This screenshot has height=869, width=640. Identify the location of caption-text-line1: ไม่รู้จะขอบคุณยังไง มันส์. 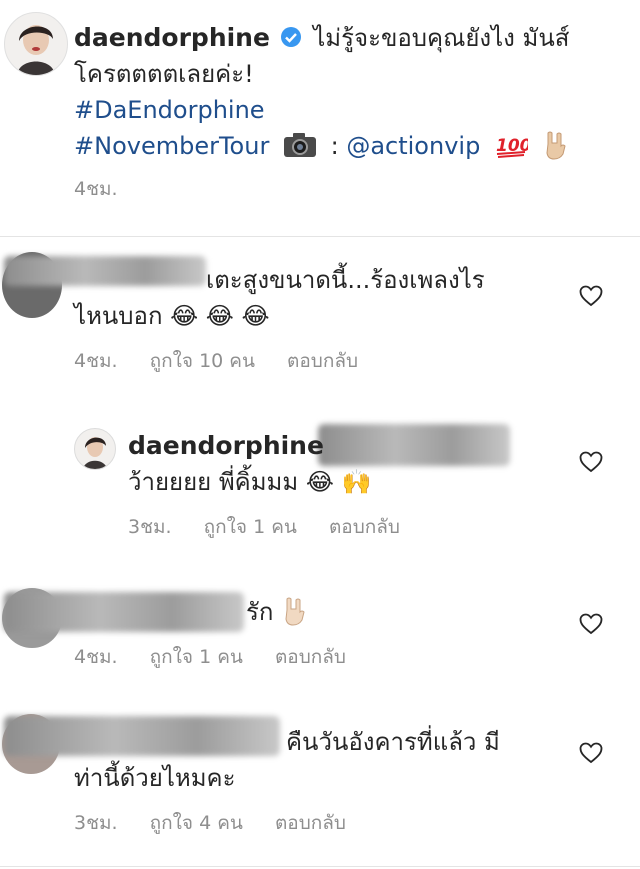
(441, 38).